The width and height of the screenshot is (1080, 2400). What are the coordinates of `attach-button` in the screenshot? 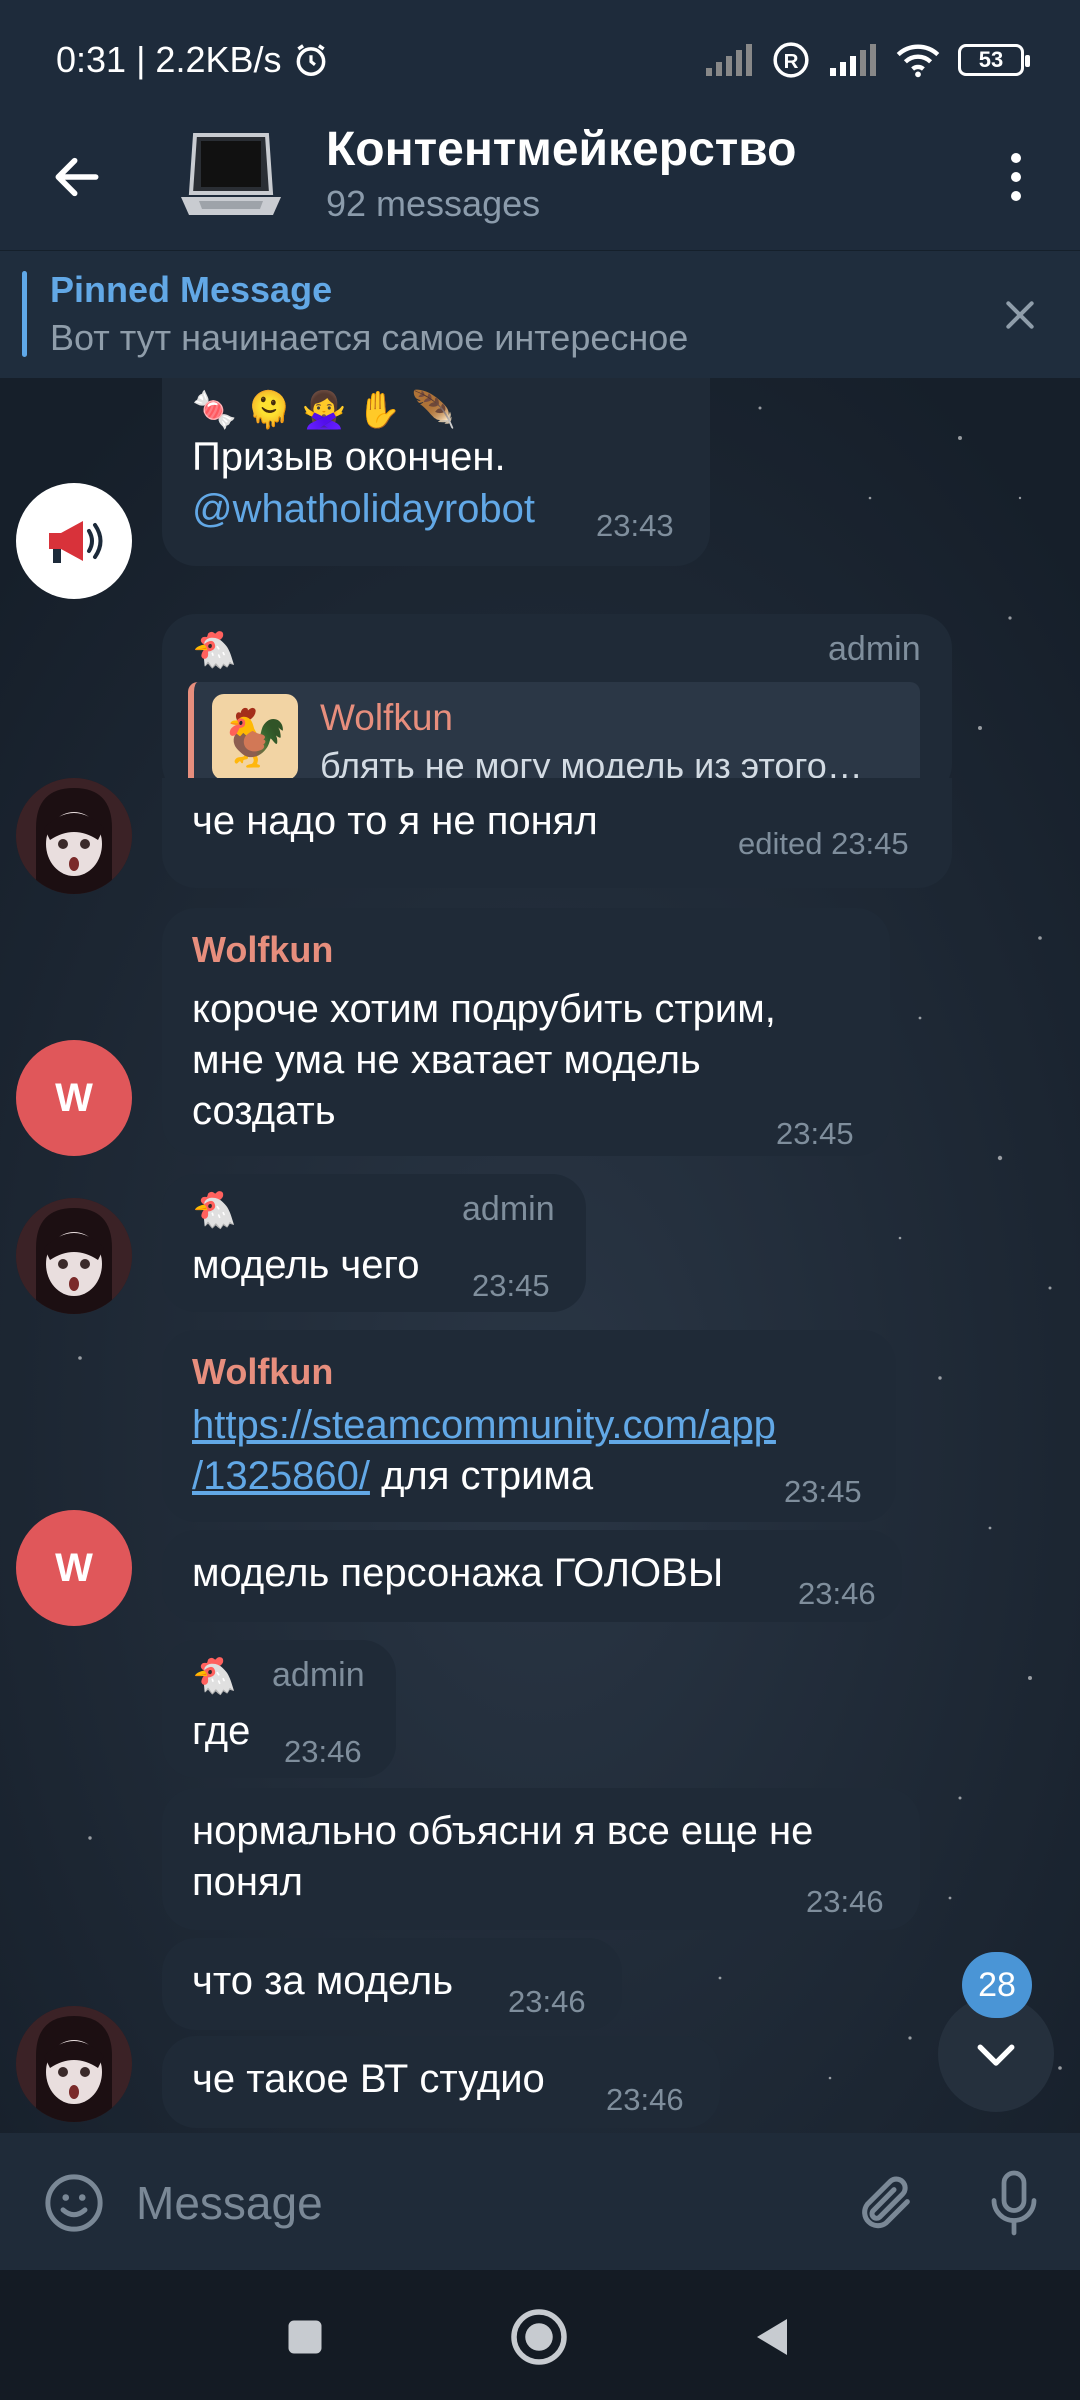 It's located at (886, 2203).